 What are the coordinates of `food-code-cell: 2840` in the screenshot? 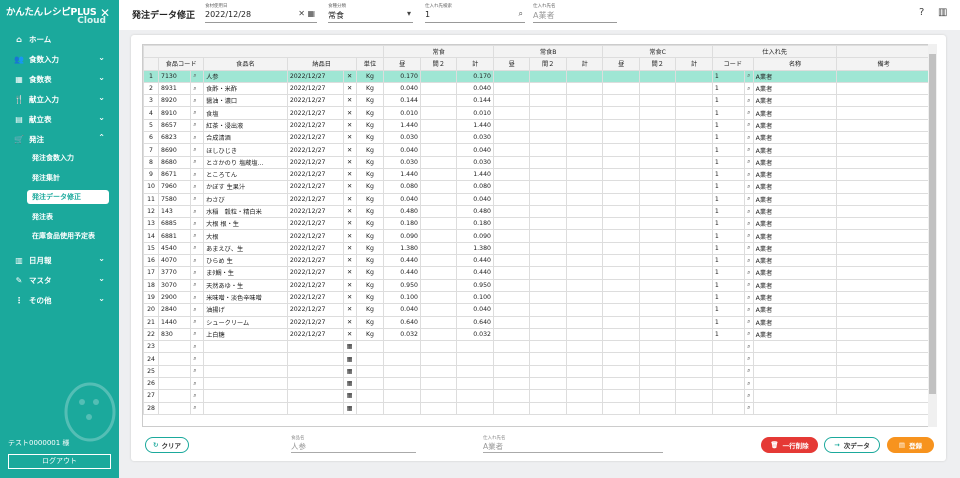 It's located at (175, 310).